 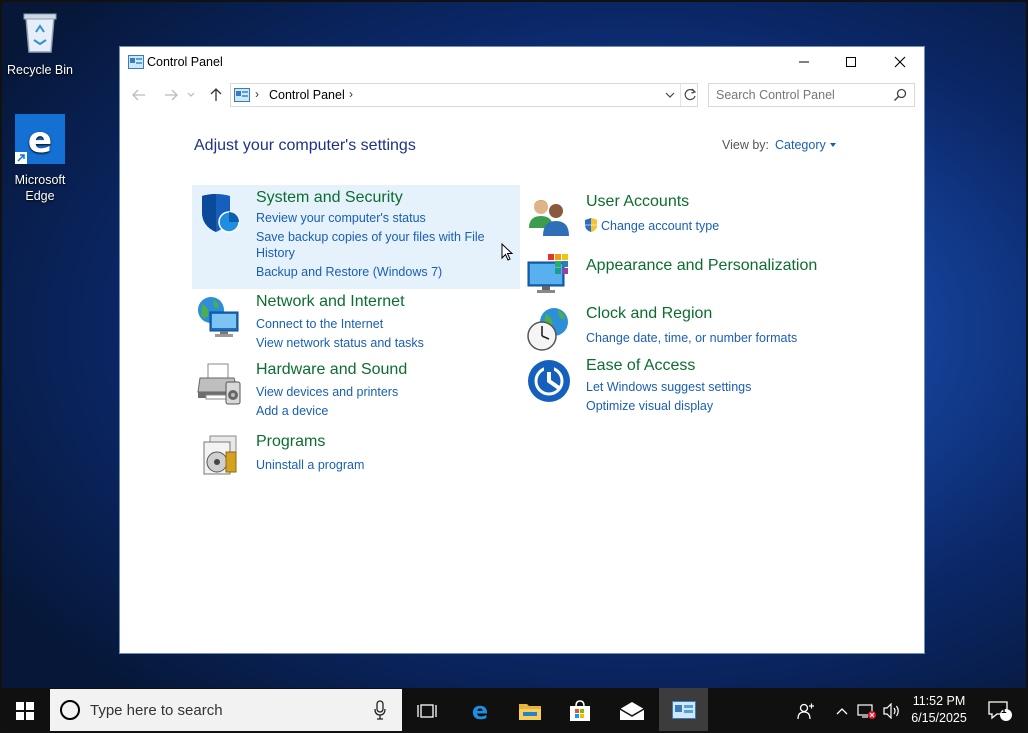 I want to click on minimize-icon, so click(x=804, y=62).